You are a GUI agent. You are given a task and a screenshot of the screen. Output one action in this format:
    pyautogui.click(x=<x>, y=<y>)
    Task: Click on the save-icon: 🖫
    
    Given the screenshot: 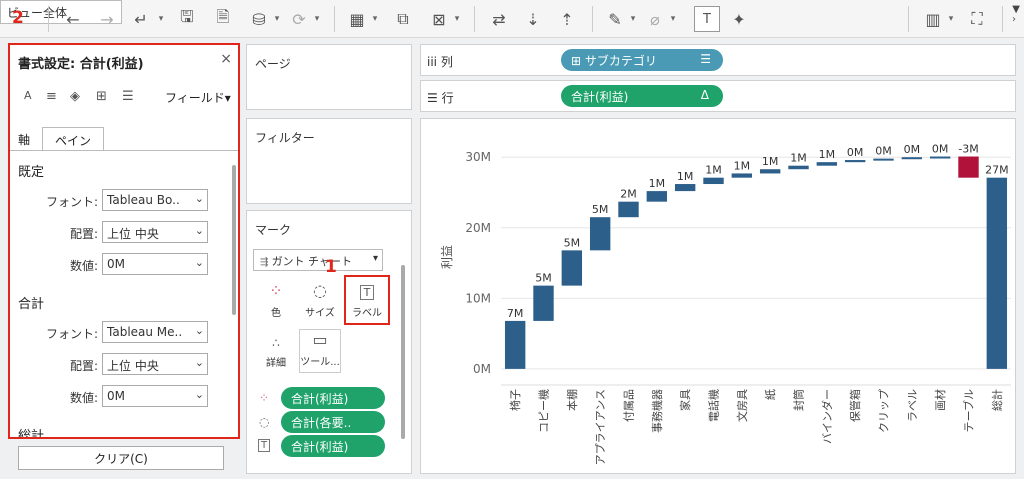 What is the action you would take?
    pyautogui.click(x=187, y=19)
    